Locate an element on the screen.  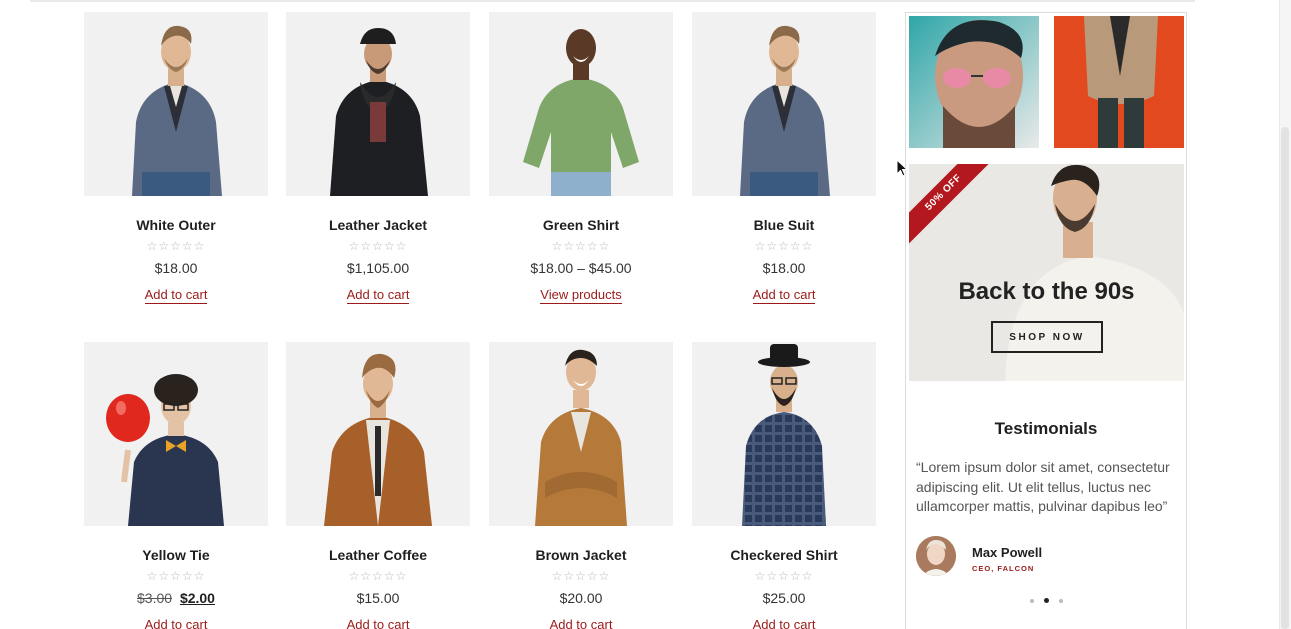
mouse-cursor-icon is located at coordinates (902, 168).